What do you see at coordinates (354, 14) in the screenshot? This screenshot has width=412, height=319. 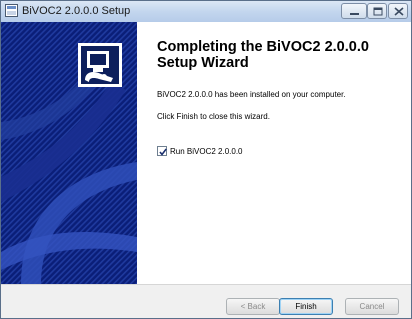 I see `minimize-icon` at bounding box center [354, 14].